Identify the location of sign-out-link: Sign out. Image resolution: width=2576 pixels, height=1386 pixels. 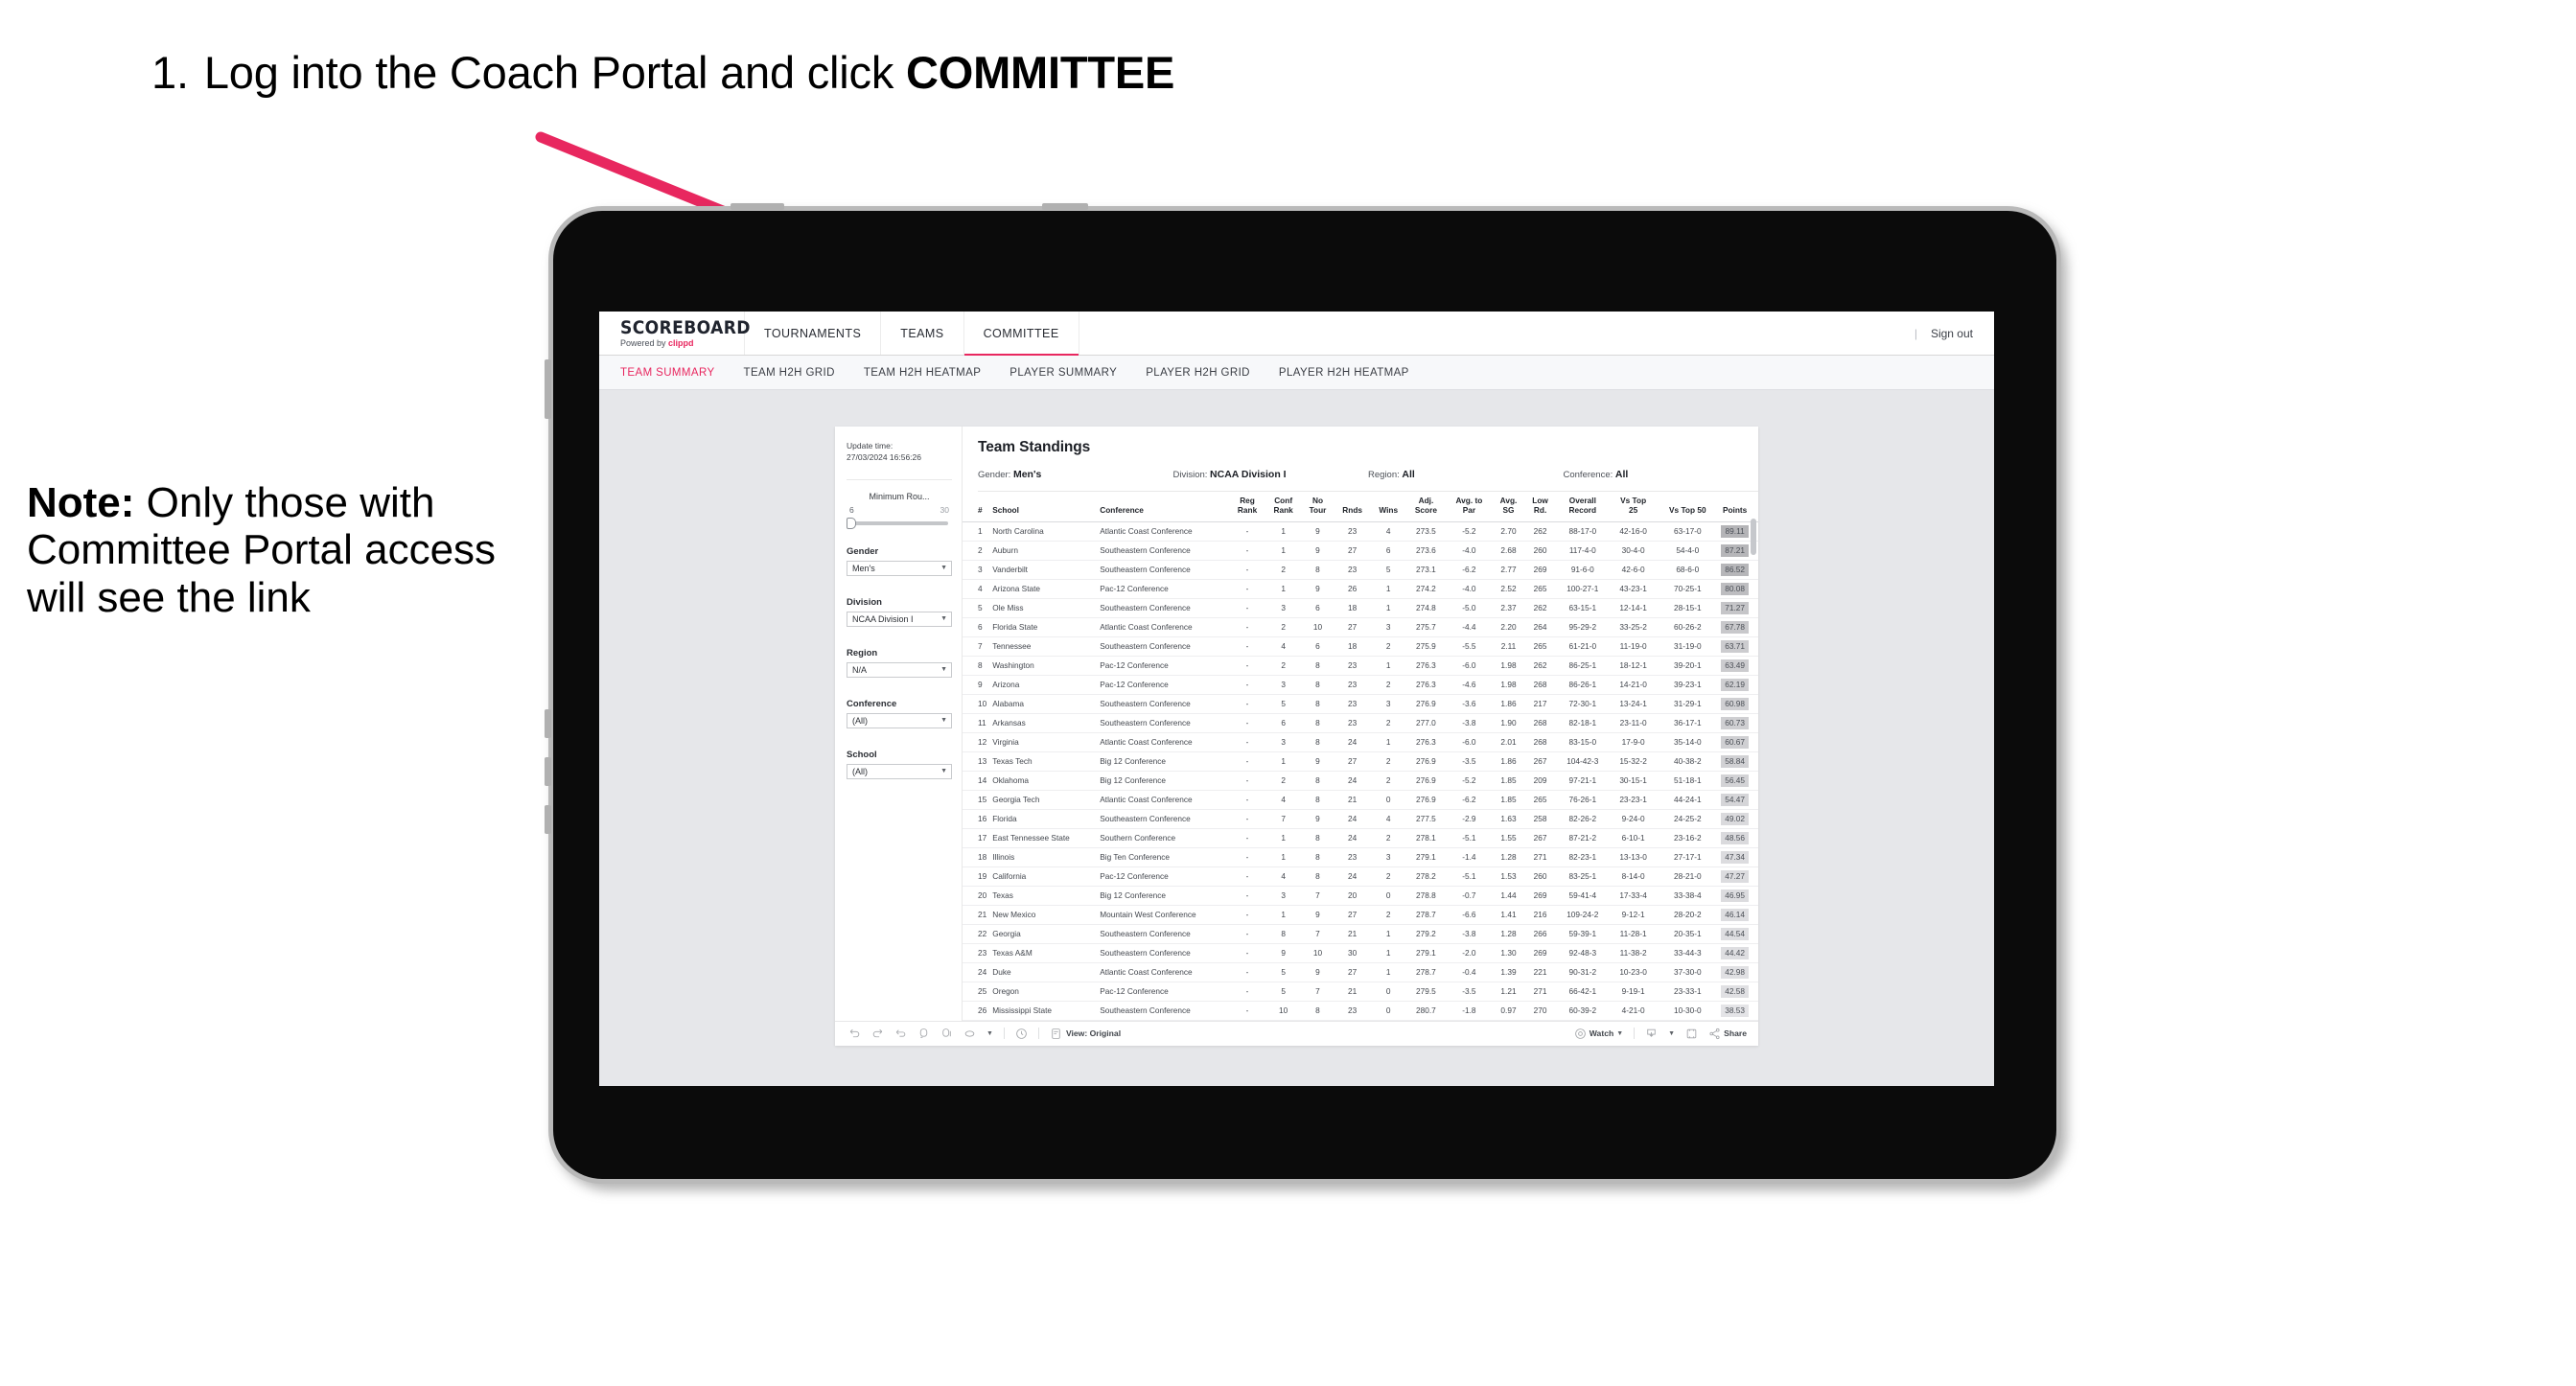
(1952, 334).